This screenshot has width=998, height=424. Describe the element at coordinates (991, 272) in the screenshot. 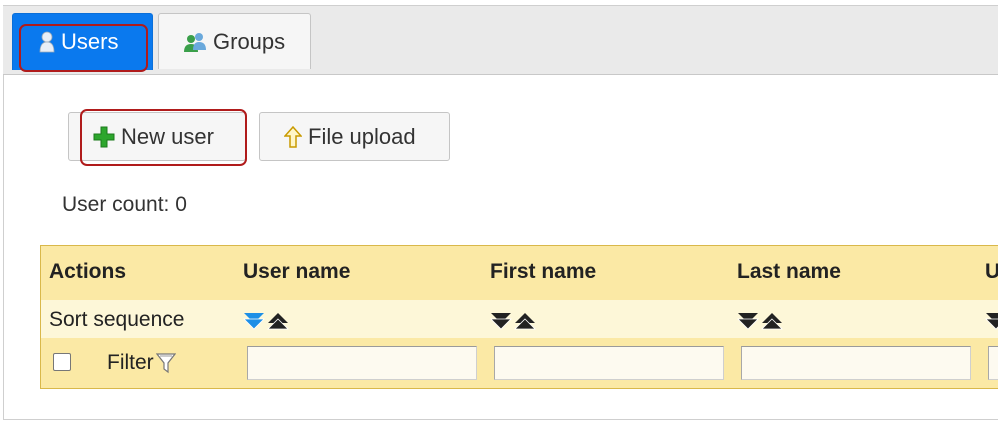

I see `column-header-partial: U` at that location.